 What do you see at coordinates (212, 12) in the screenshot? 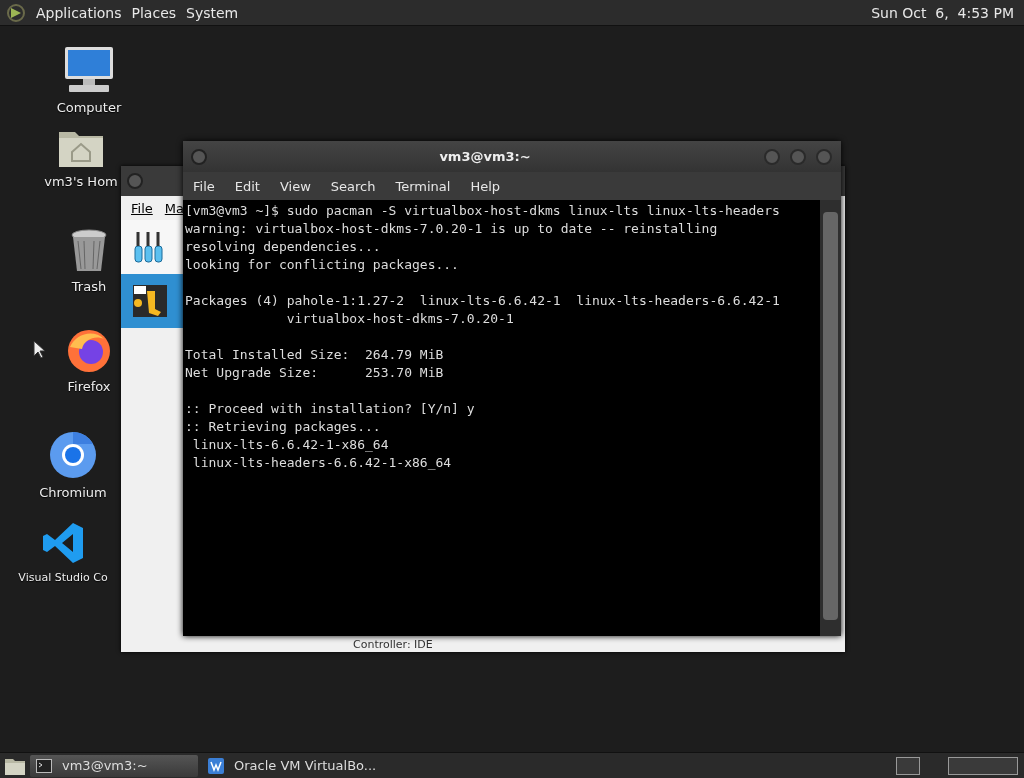
I see `panel-menu: System` at bounding box center [212, 12].